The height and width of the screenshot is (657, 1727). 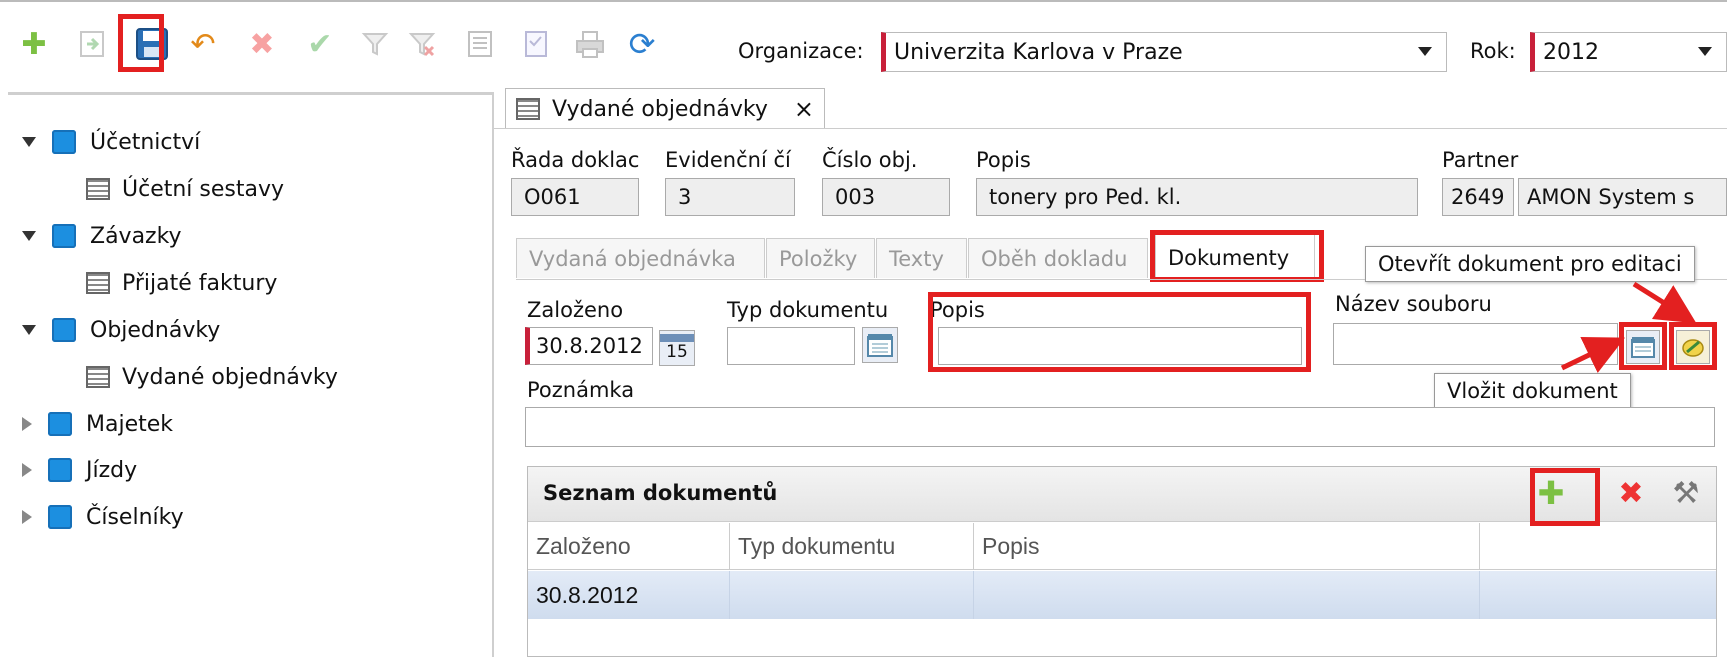 I want to click on dokumenty-highlight, so click(x=1237, y=256).